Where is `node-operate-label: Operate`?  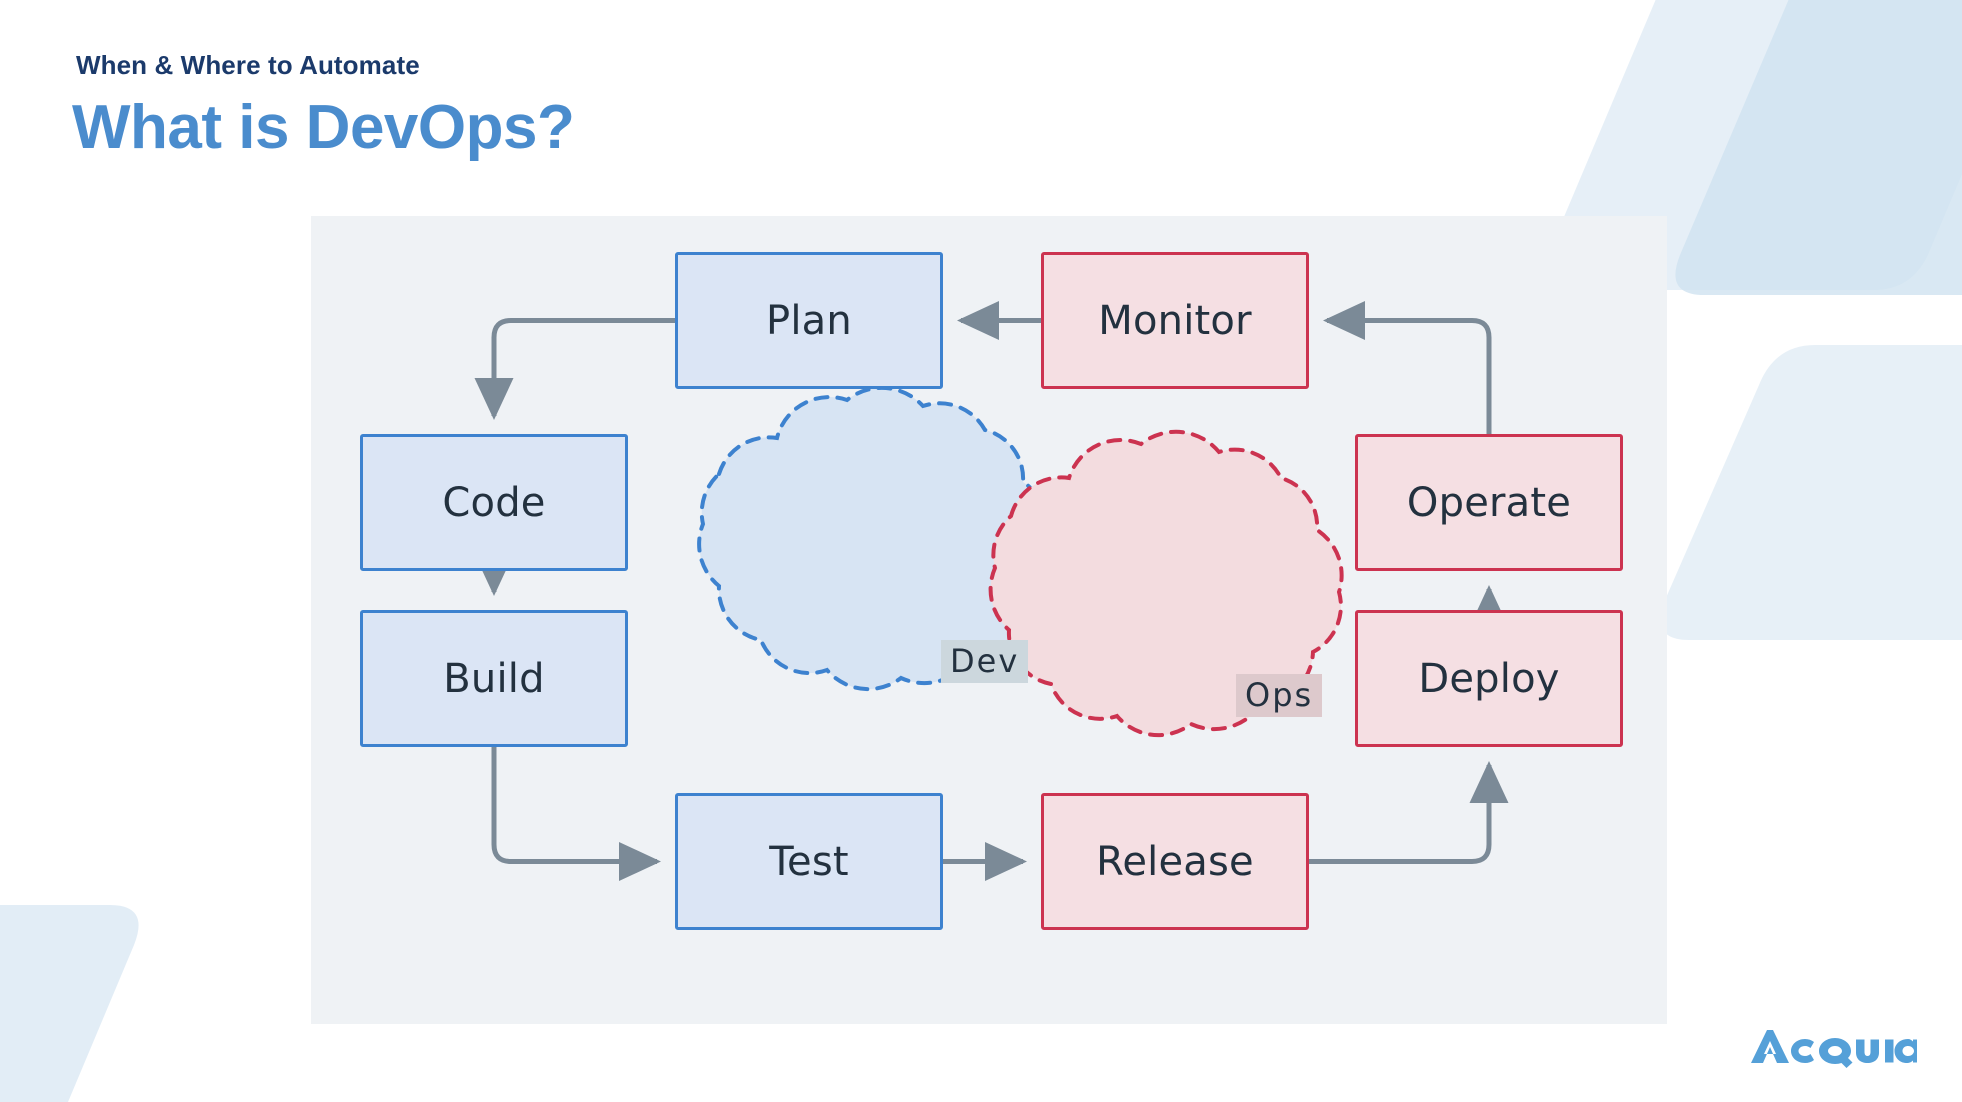 node-operate-label: Operate is located at coordinates (1489, 502).